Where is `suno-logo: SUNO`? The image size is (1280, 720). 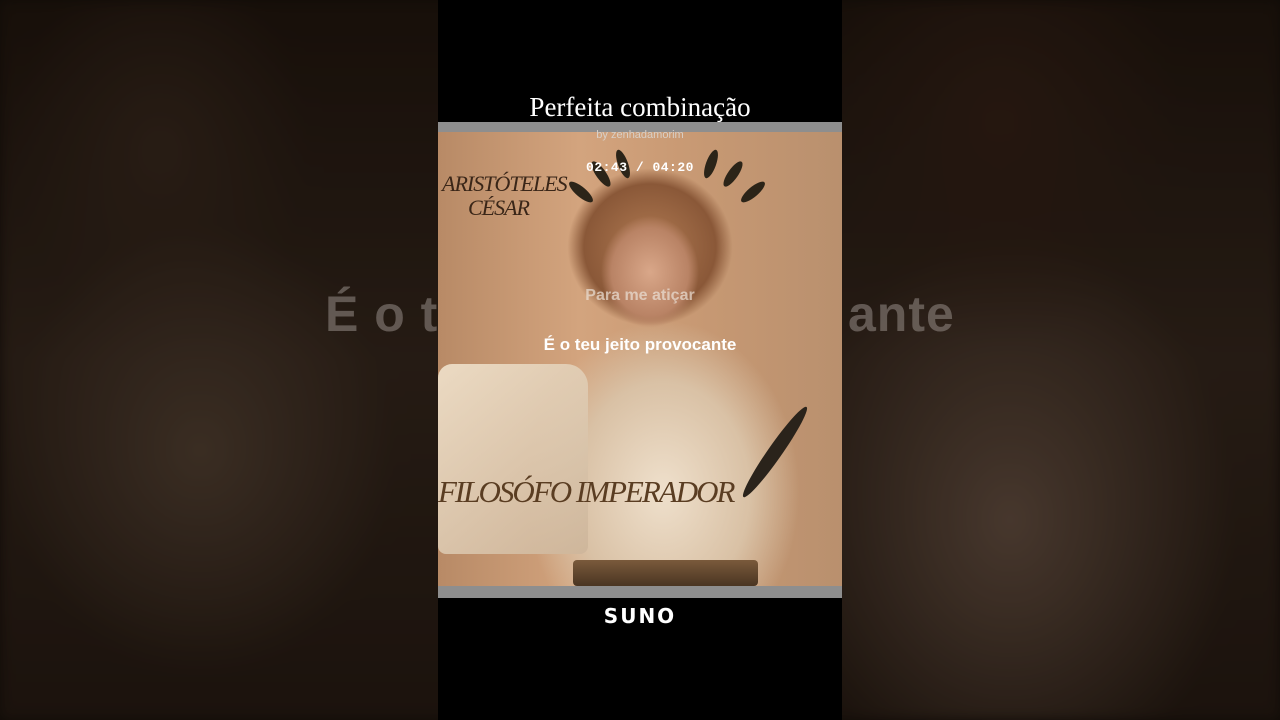 suno-logo: SUNO is located at coordinates (640, 616).